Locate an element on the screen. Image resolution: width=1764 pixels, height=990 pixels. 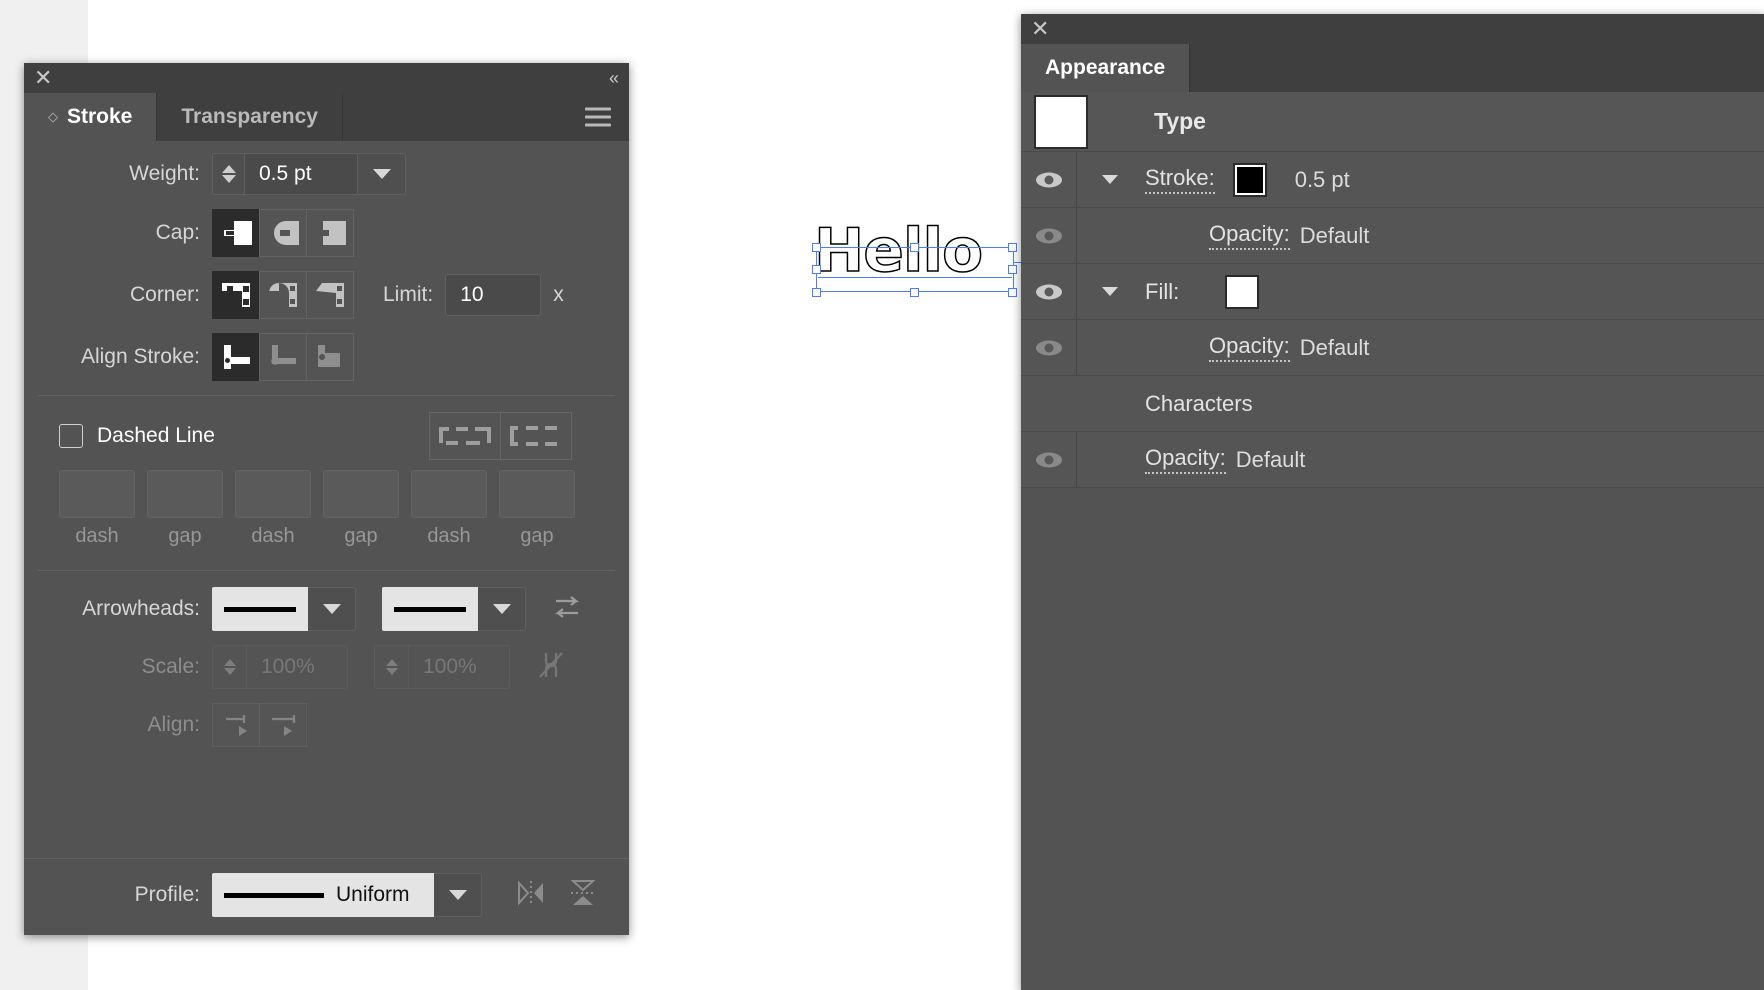
place-at-end-icon is located at coordinates (283, 725).